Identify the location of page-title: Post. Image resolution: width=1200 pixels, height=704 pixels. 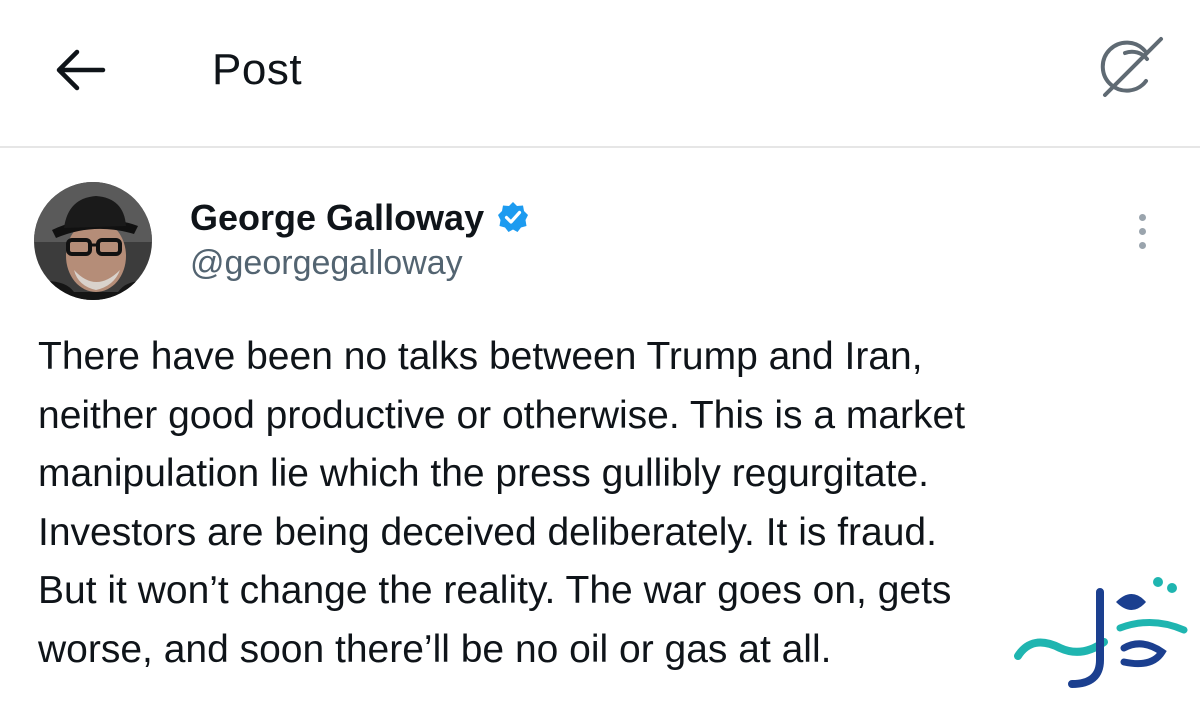
(257, 69).